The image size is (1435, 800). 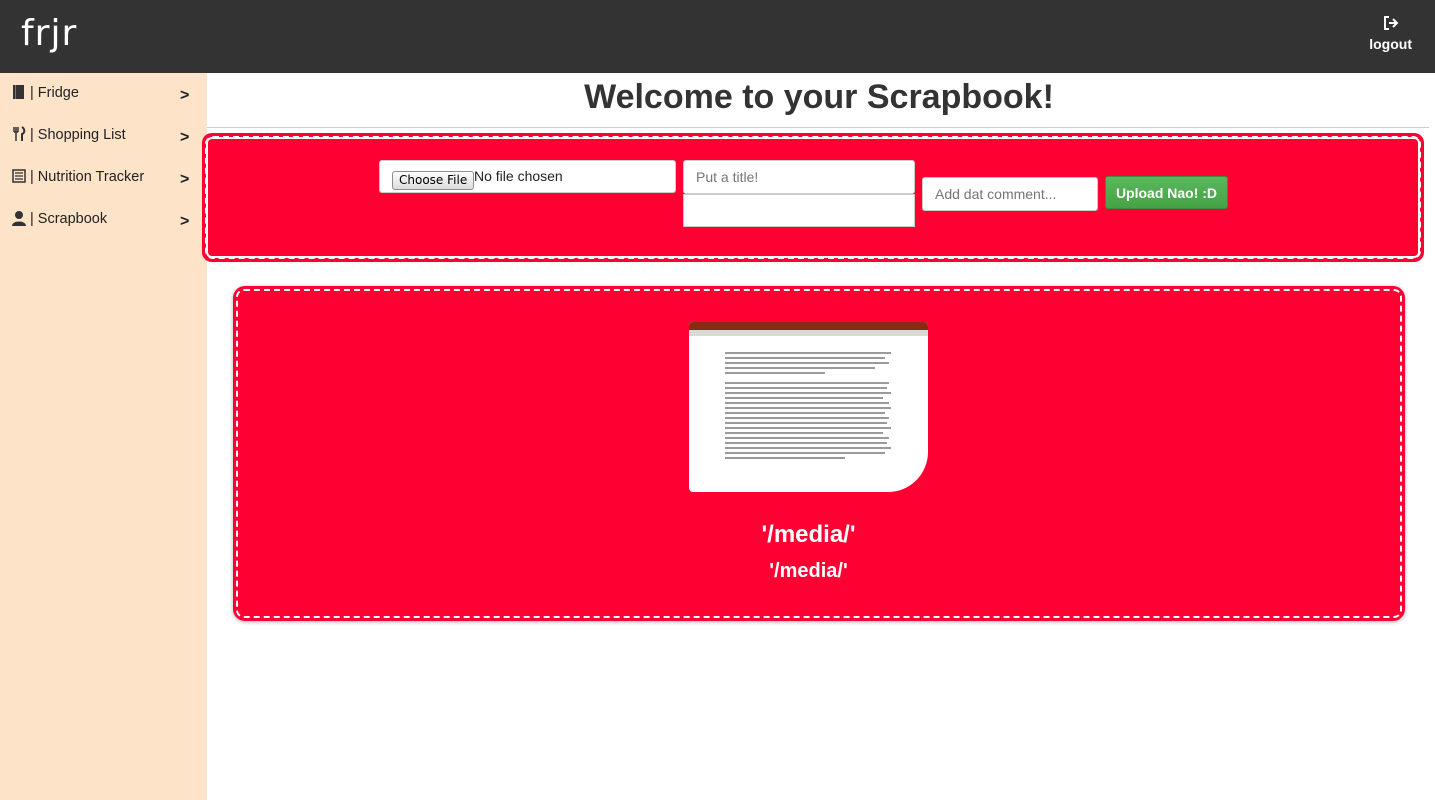 I want to click on comment-input, so click(x=1010, y=194).